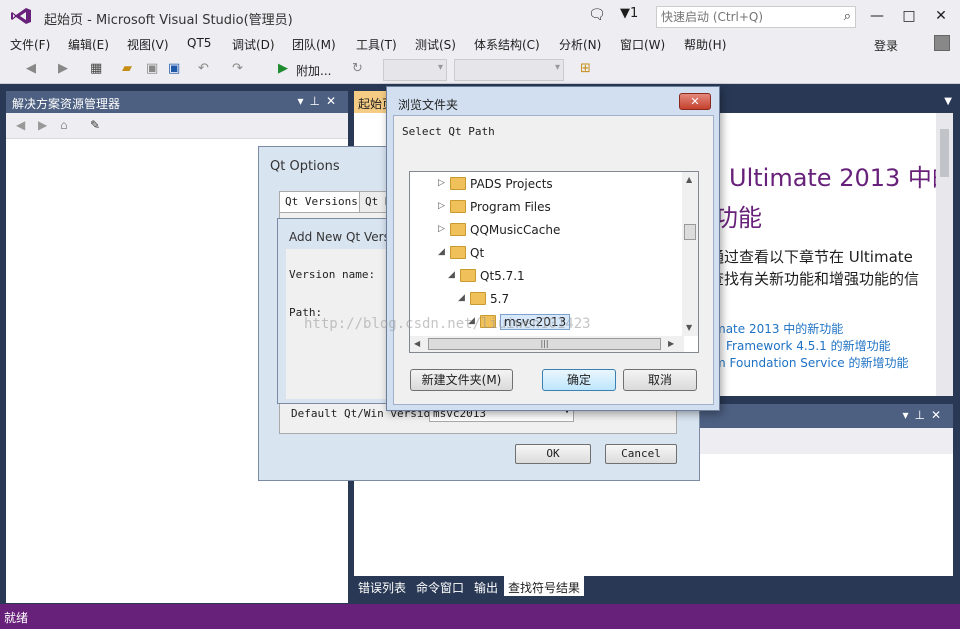 The height and width of the screenshot is (629, 960). What do you see at coordinates (580, 44) in the screenshot?
I see `menu-analyze: 分析(N)` at bounding box center [580, 44].